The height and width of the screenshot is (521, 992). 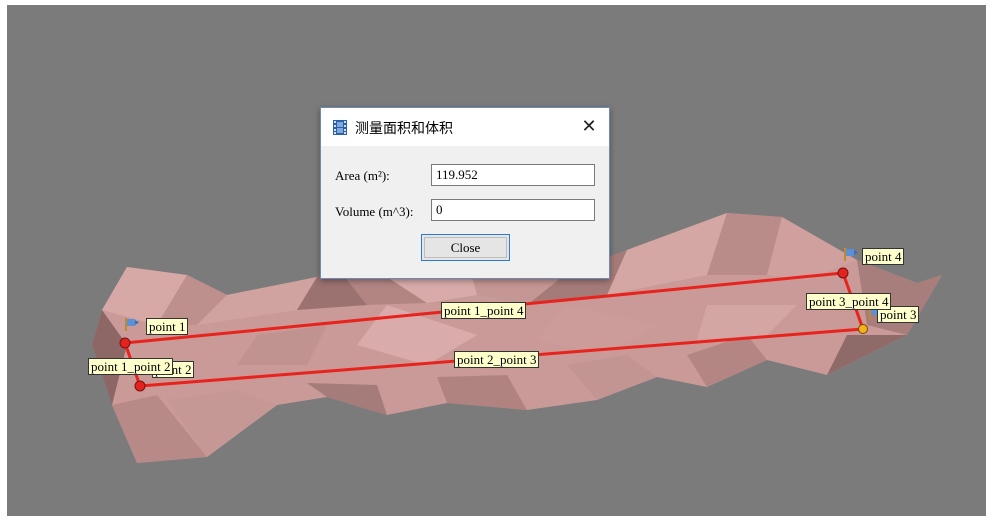 I want to click on volume-field, so click(x=513, y=210).